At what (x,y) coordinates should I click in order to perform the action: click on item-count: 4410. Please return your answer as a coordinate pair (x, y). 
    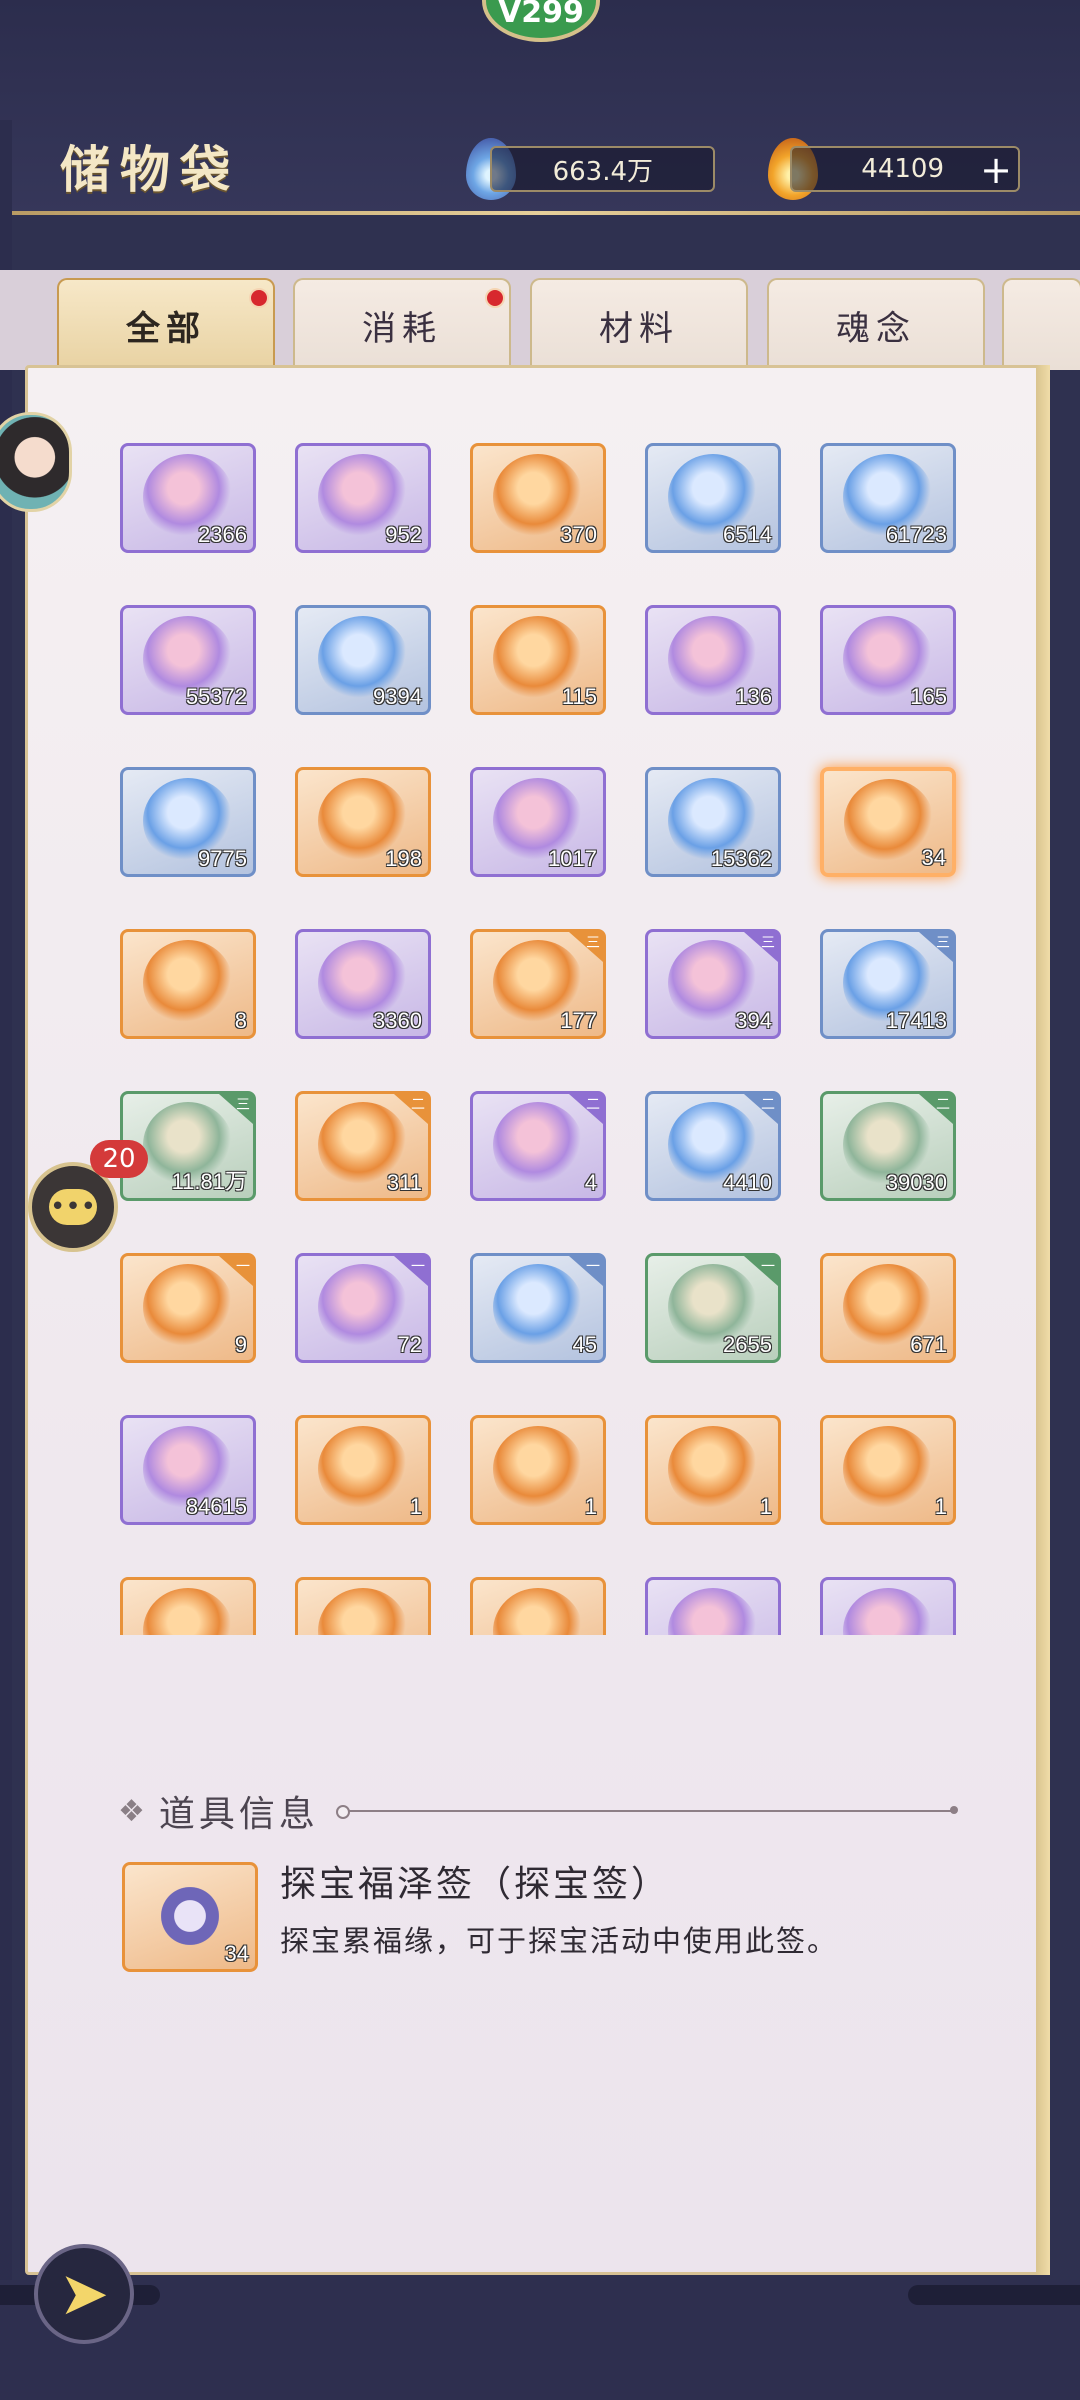
    Looking at the image, I should click on (747, 1182).